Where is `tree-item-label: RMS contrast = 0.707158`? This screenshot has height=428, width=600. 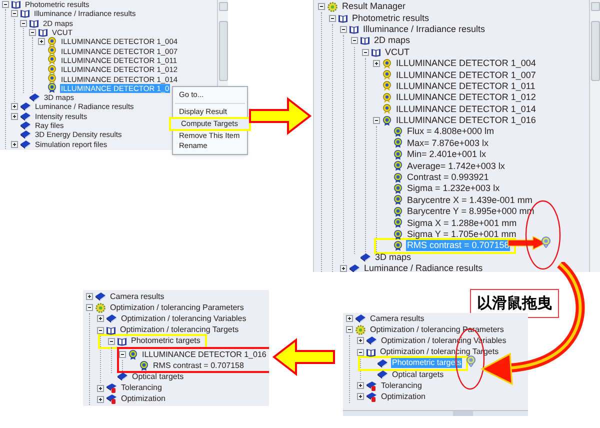
tree-item-label: RMS contrast = 0.707158 is located at coordinates (198, 365).